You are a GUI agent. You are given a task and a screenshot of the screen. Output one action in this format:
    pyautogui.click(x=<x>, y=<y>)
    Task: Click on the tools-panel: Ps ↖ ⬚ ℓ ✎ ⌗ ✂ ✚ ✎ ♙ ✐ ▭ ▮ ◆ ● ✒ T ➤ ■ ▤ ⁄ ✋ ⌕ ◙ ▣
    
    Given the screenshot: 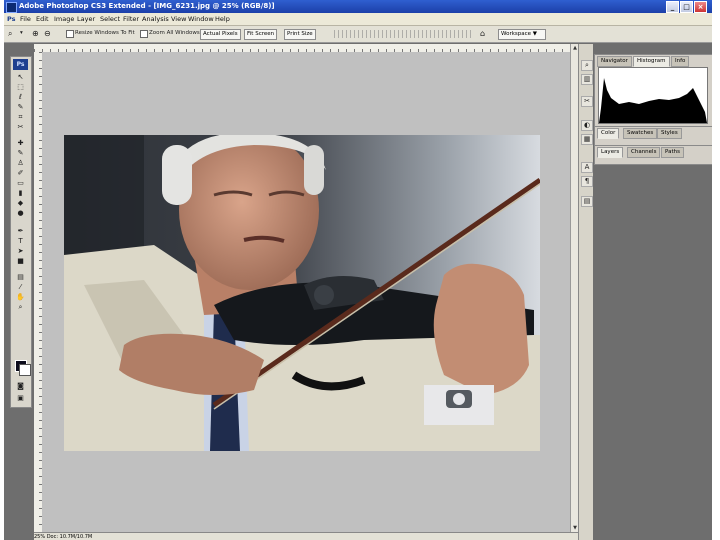 What is the action you would take?
    pyautogui.click(x=21, y=232)
    